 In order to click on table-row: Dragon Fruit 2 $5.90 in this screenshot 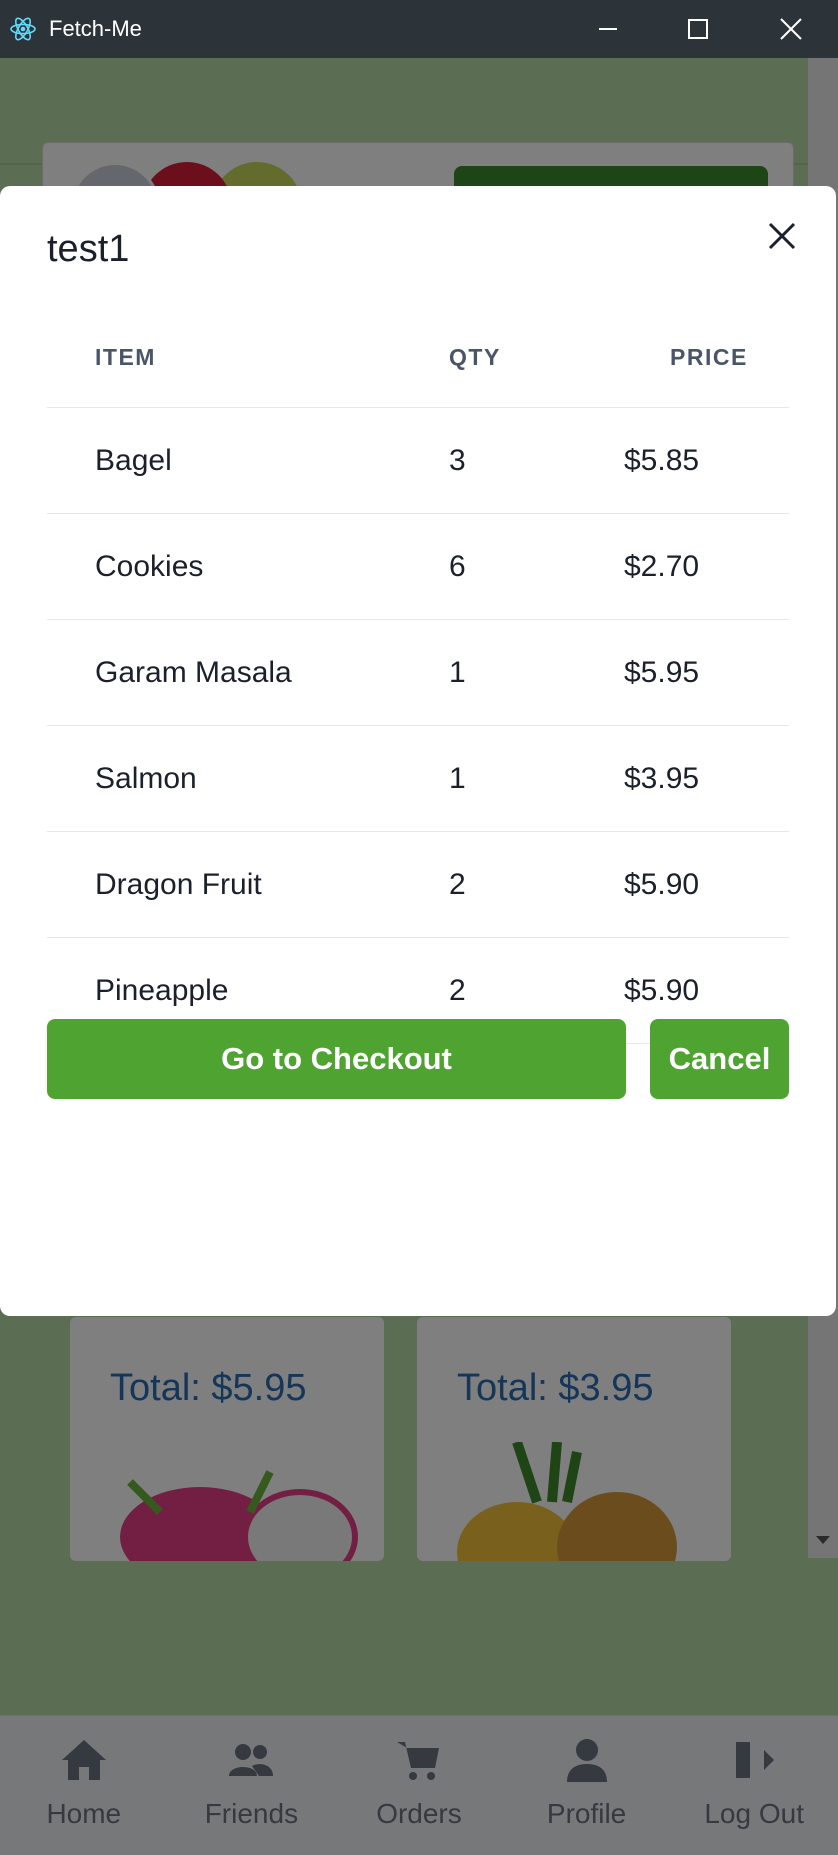, I will do `click(418, 885)`.